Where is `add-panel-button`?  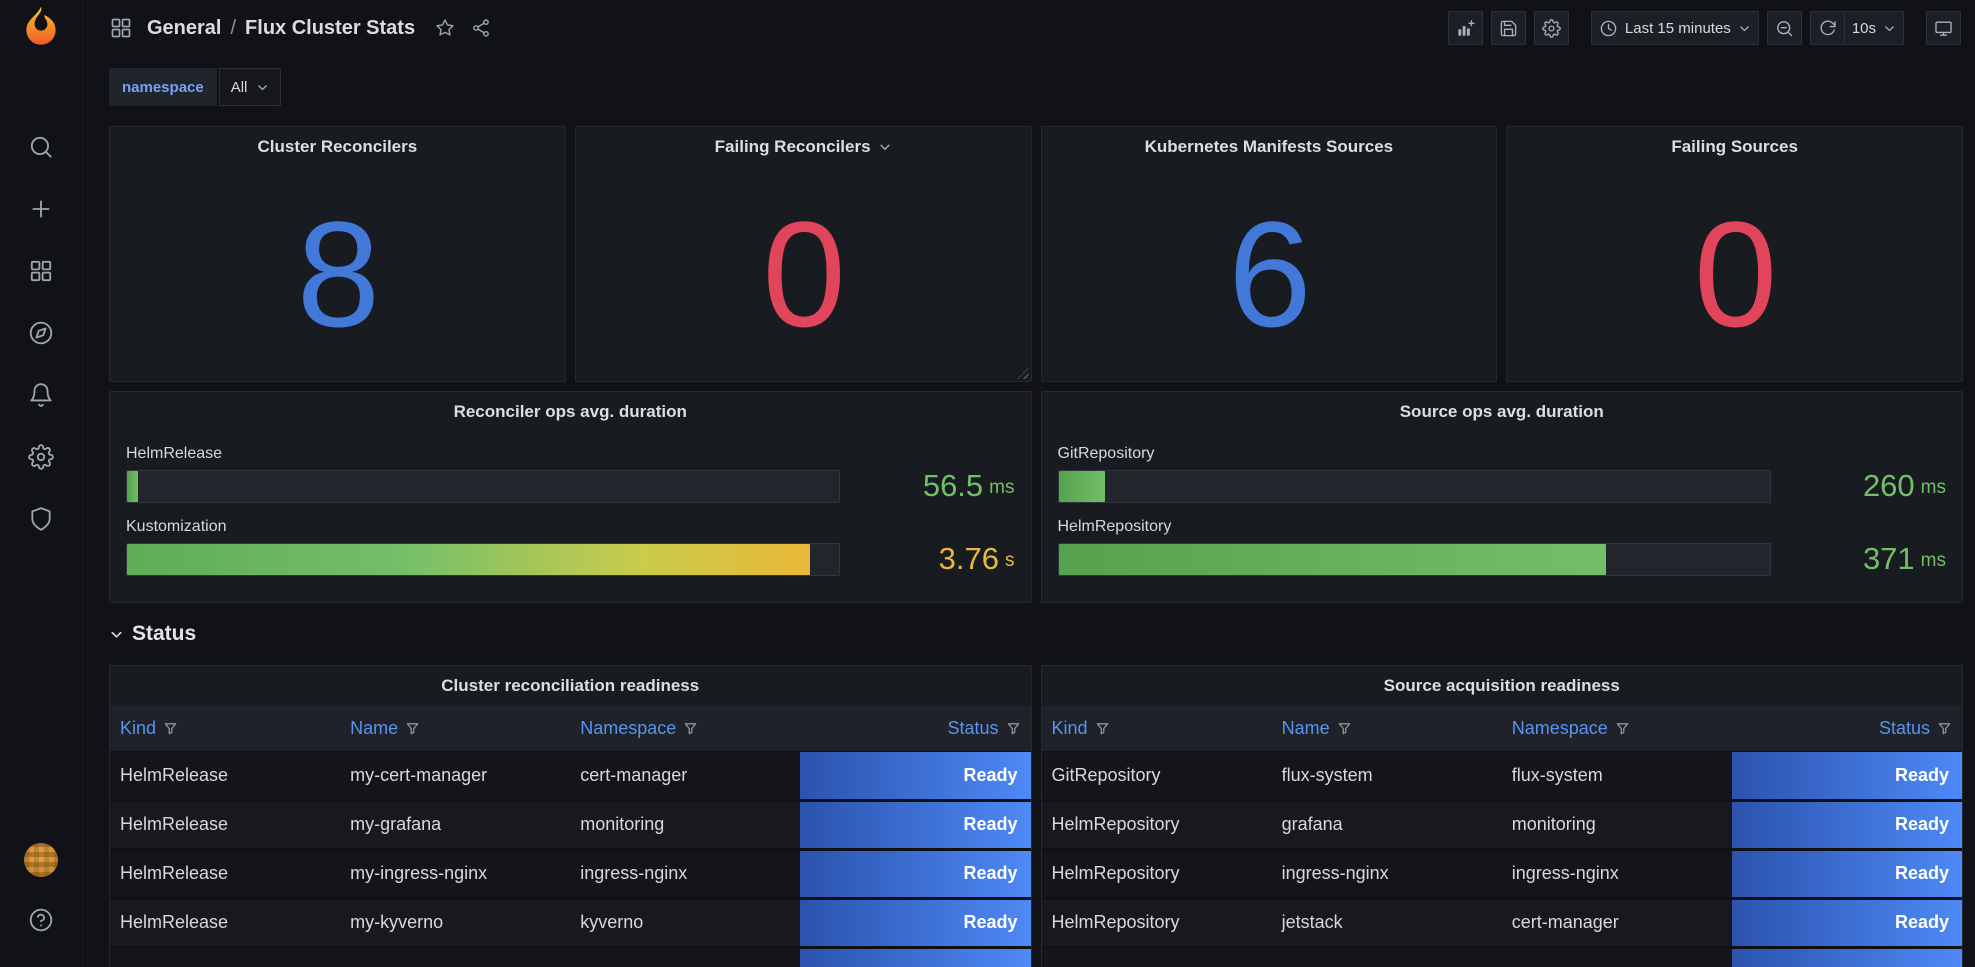 add-panel-button is located at coordinates (1465, 28).